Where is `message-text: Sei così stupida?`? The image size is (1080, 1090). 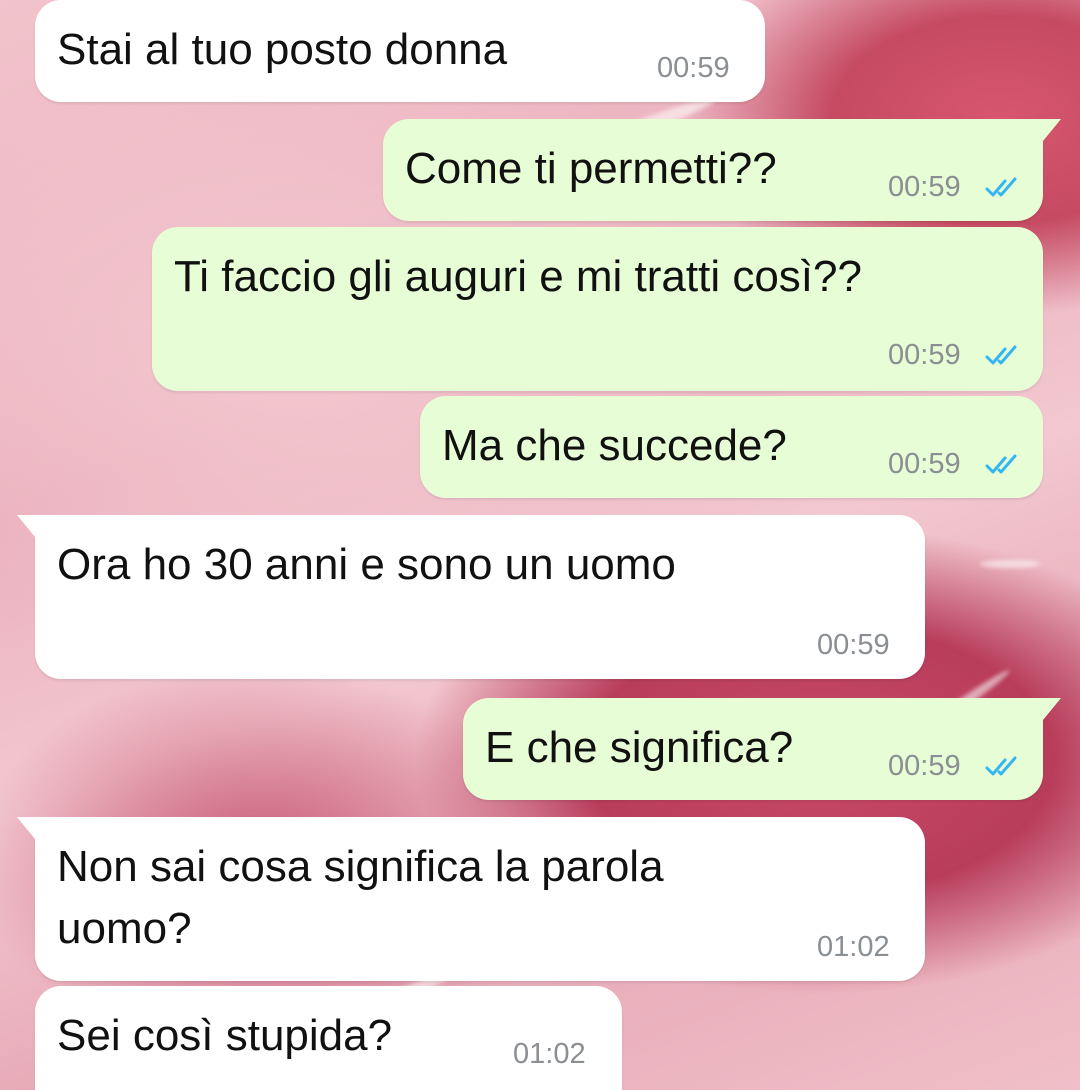
message-text: Sei così stupida? is located at coordinates (225, 1035).